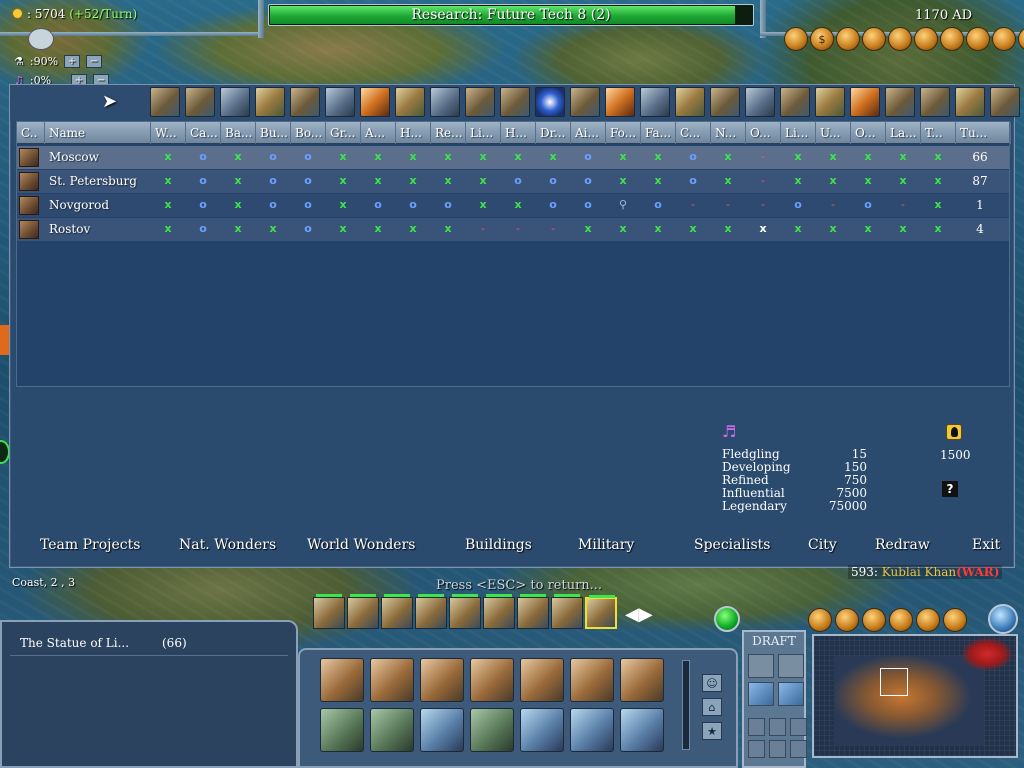  Describe the element at coordinates (511, 15) in the screenshot. I see `research-bar: Research: Future Tech 8 (2)` at that location.